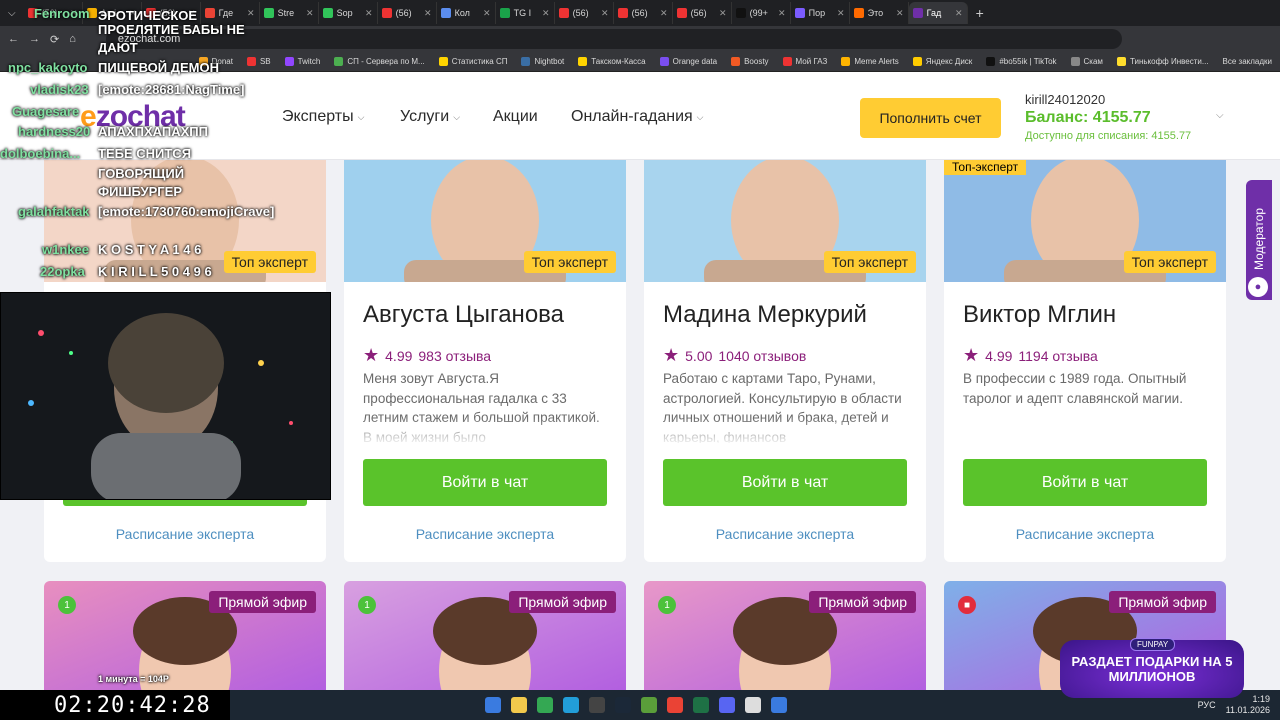 Image resolution: width=1280 pixels, height=720 pixels. Describe the element at coordinates (870, 61) in the screenshot. I see `bookmark: Meme Alerts` at that location.